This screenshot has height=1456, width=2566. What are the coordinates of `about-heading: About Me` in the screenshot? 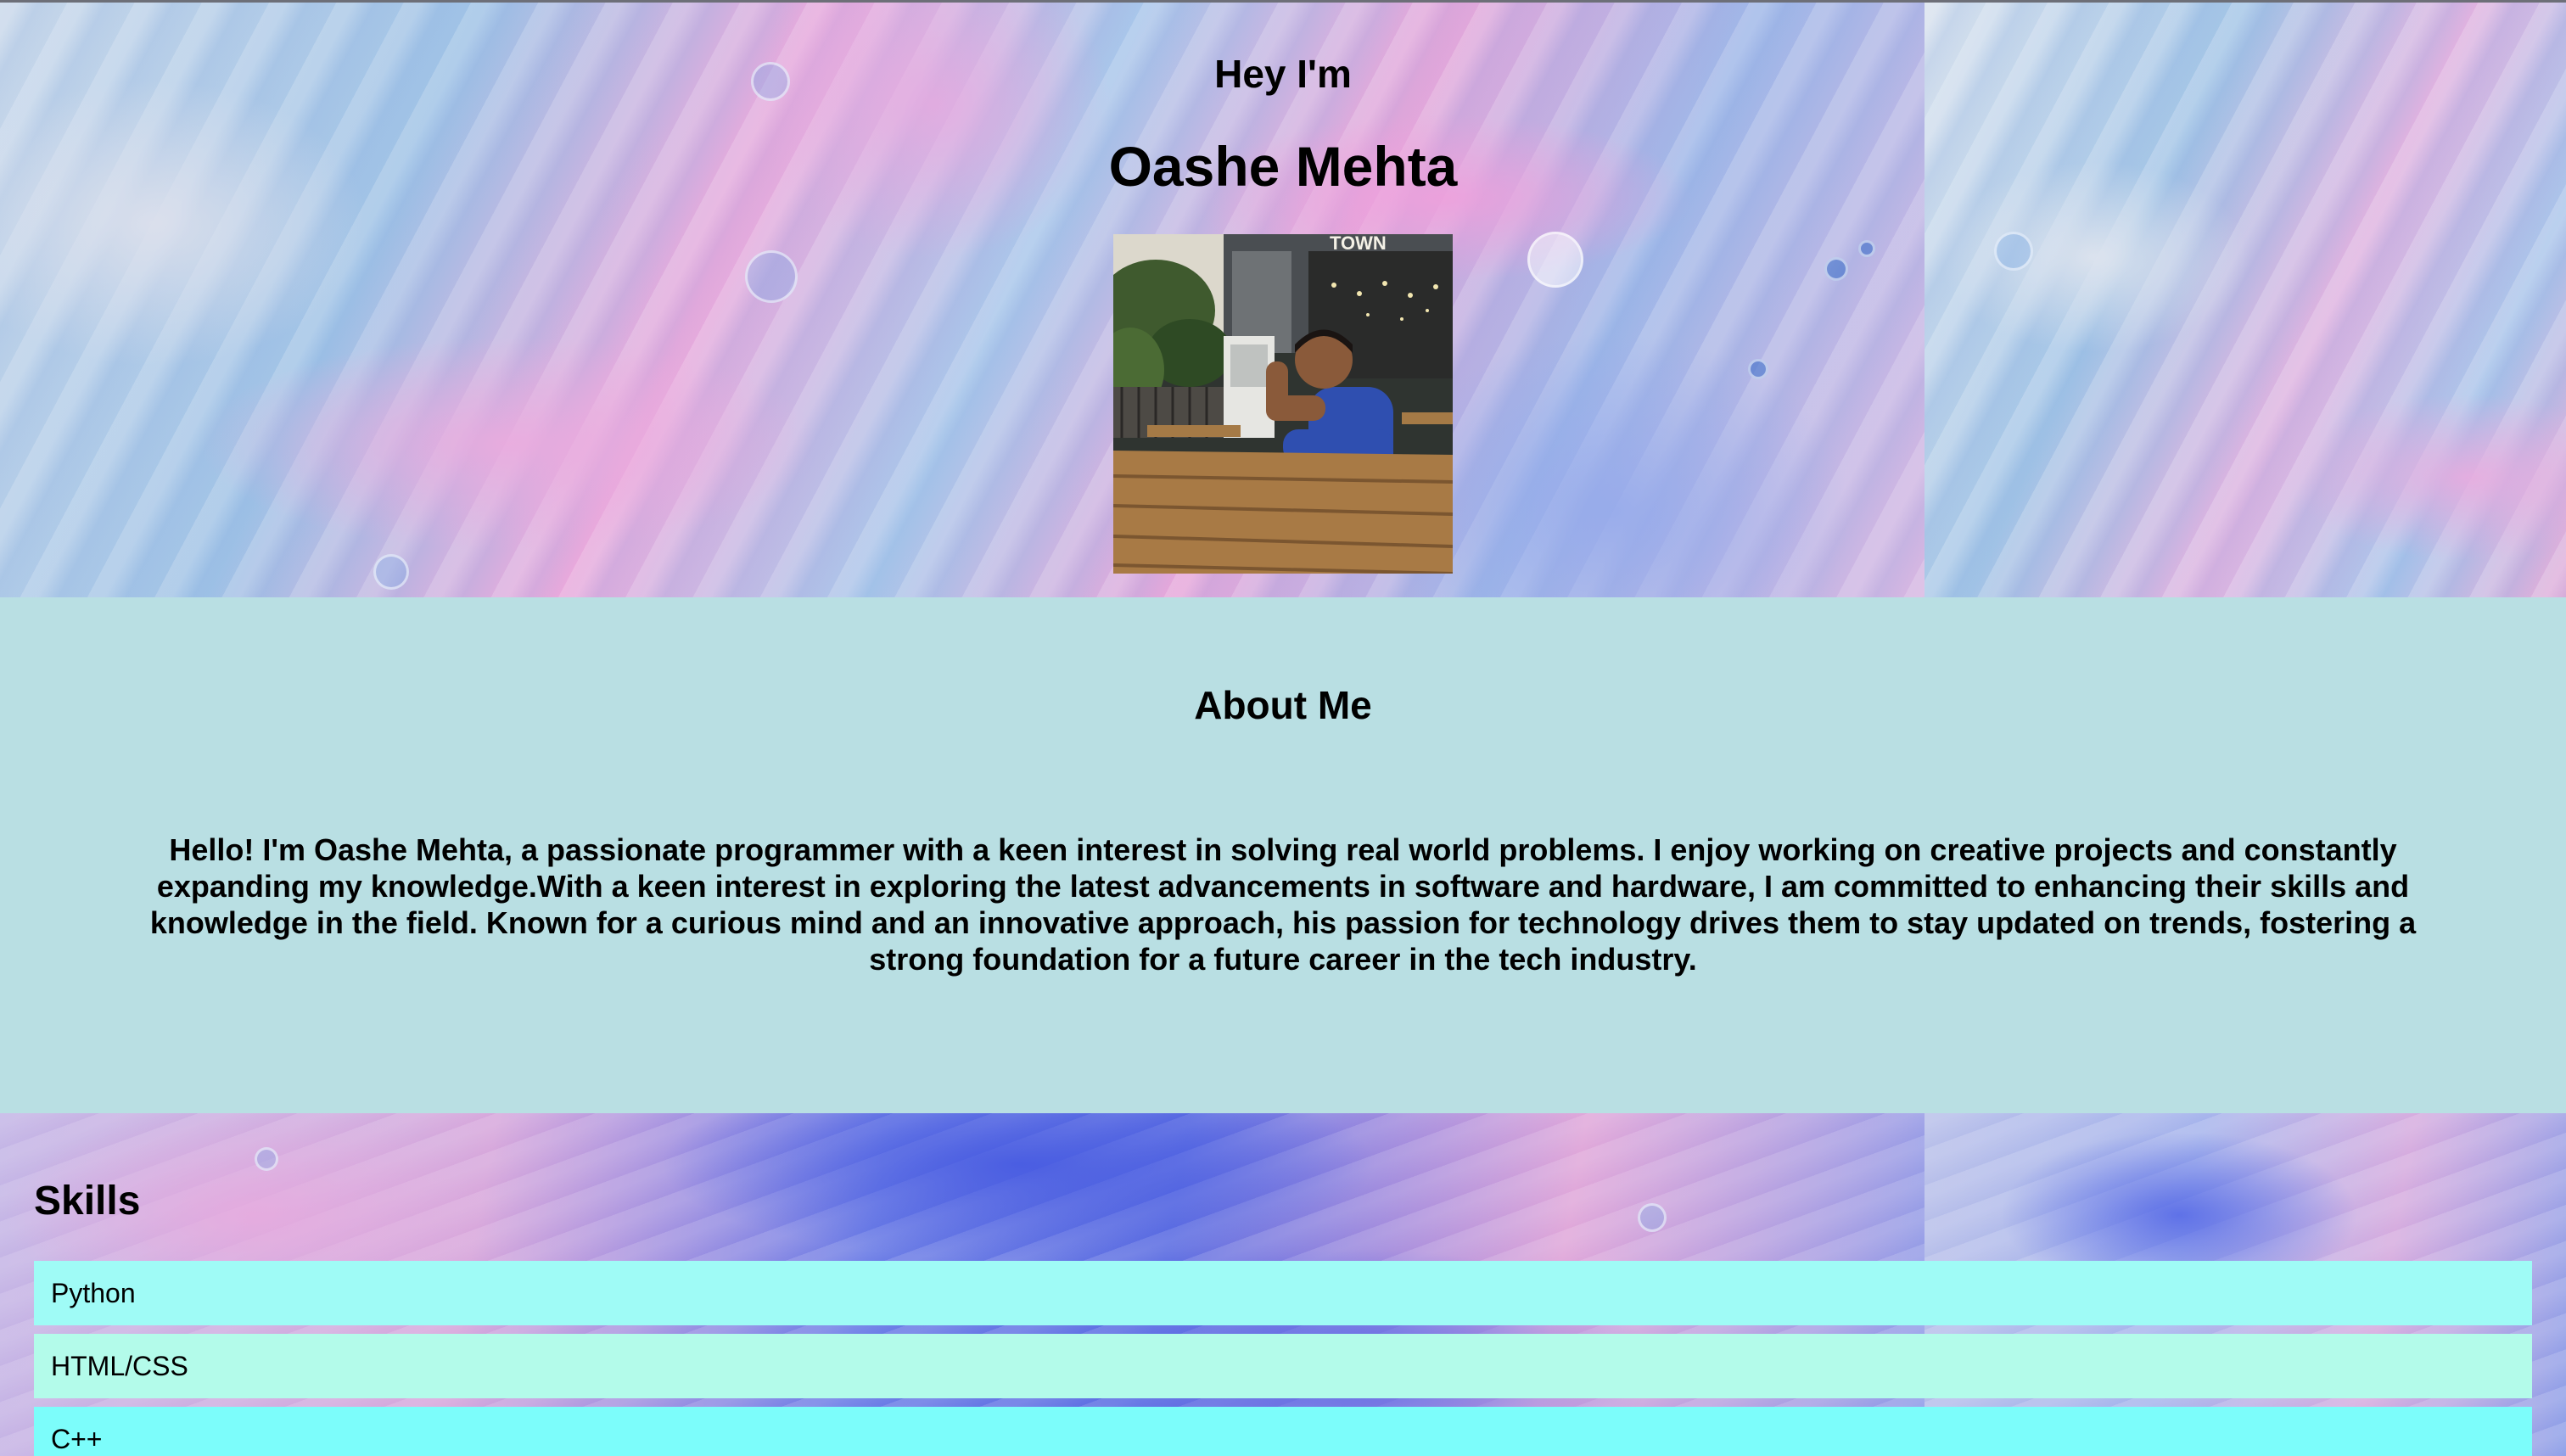 It's located at (1283, 705).